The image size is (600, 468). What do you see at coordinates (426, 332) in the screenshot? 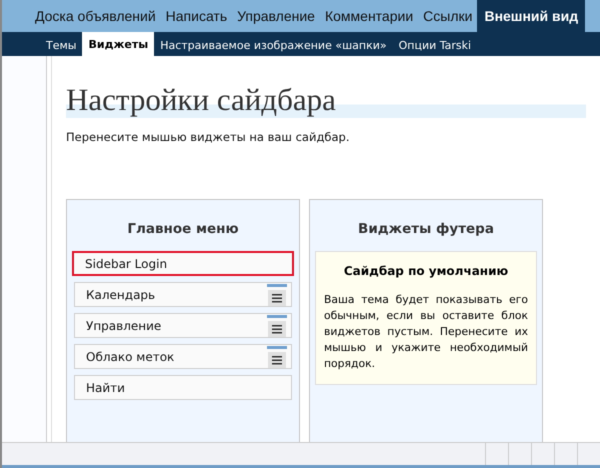
I see `notice-text: Ваша тема будет показывать его обычным, если вы оставите блок виджетов пустым. Перенесите их мышью и укажите необходимый порядок.` at bounding box center [426, 332].